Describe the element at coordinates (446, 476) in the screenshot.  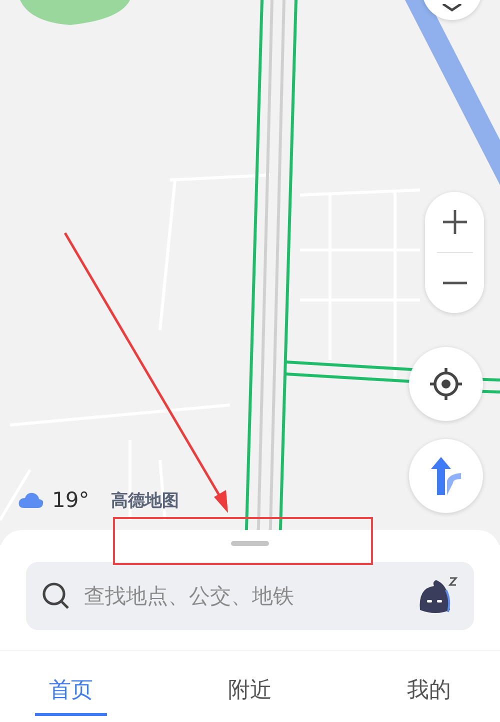
I see `route-arrow-icon` at that location.